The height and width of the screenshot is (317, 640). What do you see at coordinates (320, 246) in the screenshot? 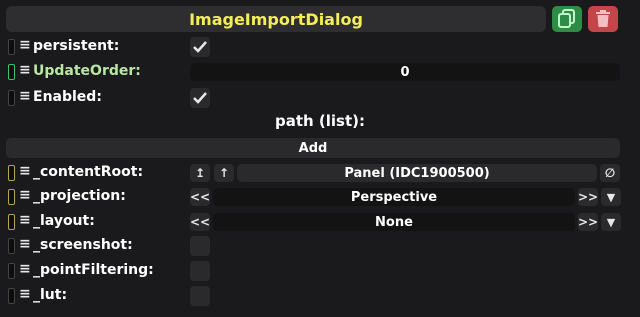
I see `row-screenshot: ≡ _screenshot:` at bounding box center [320, 246].